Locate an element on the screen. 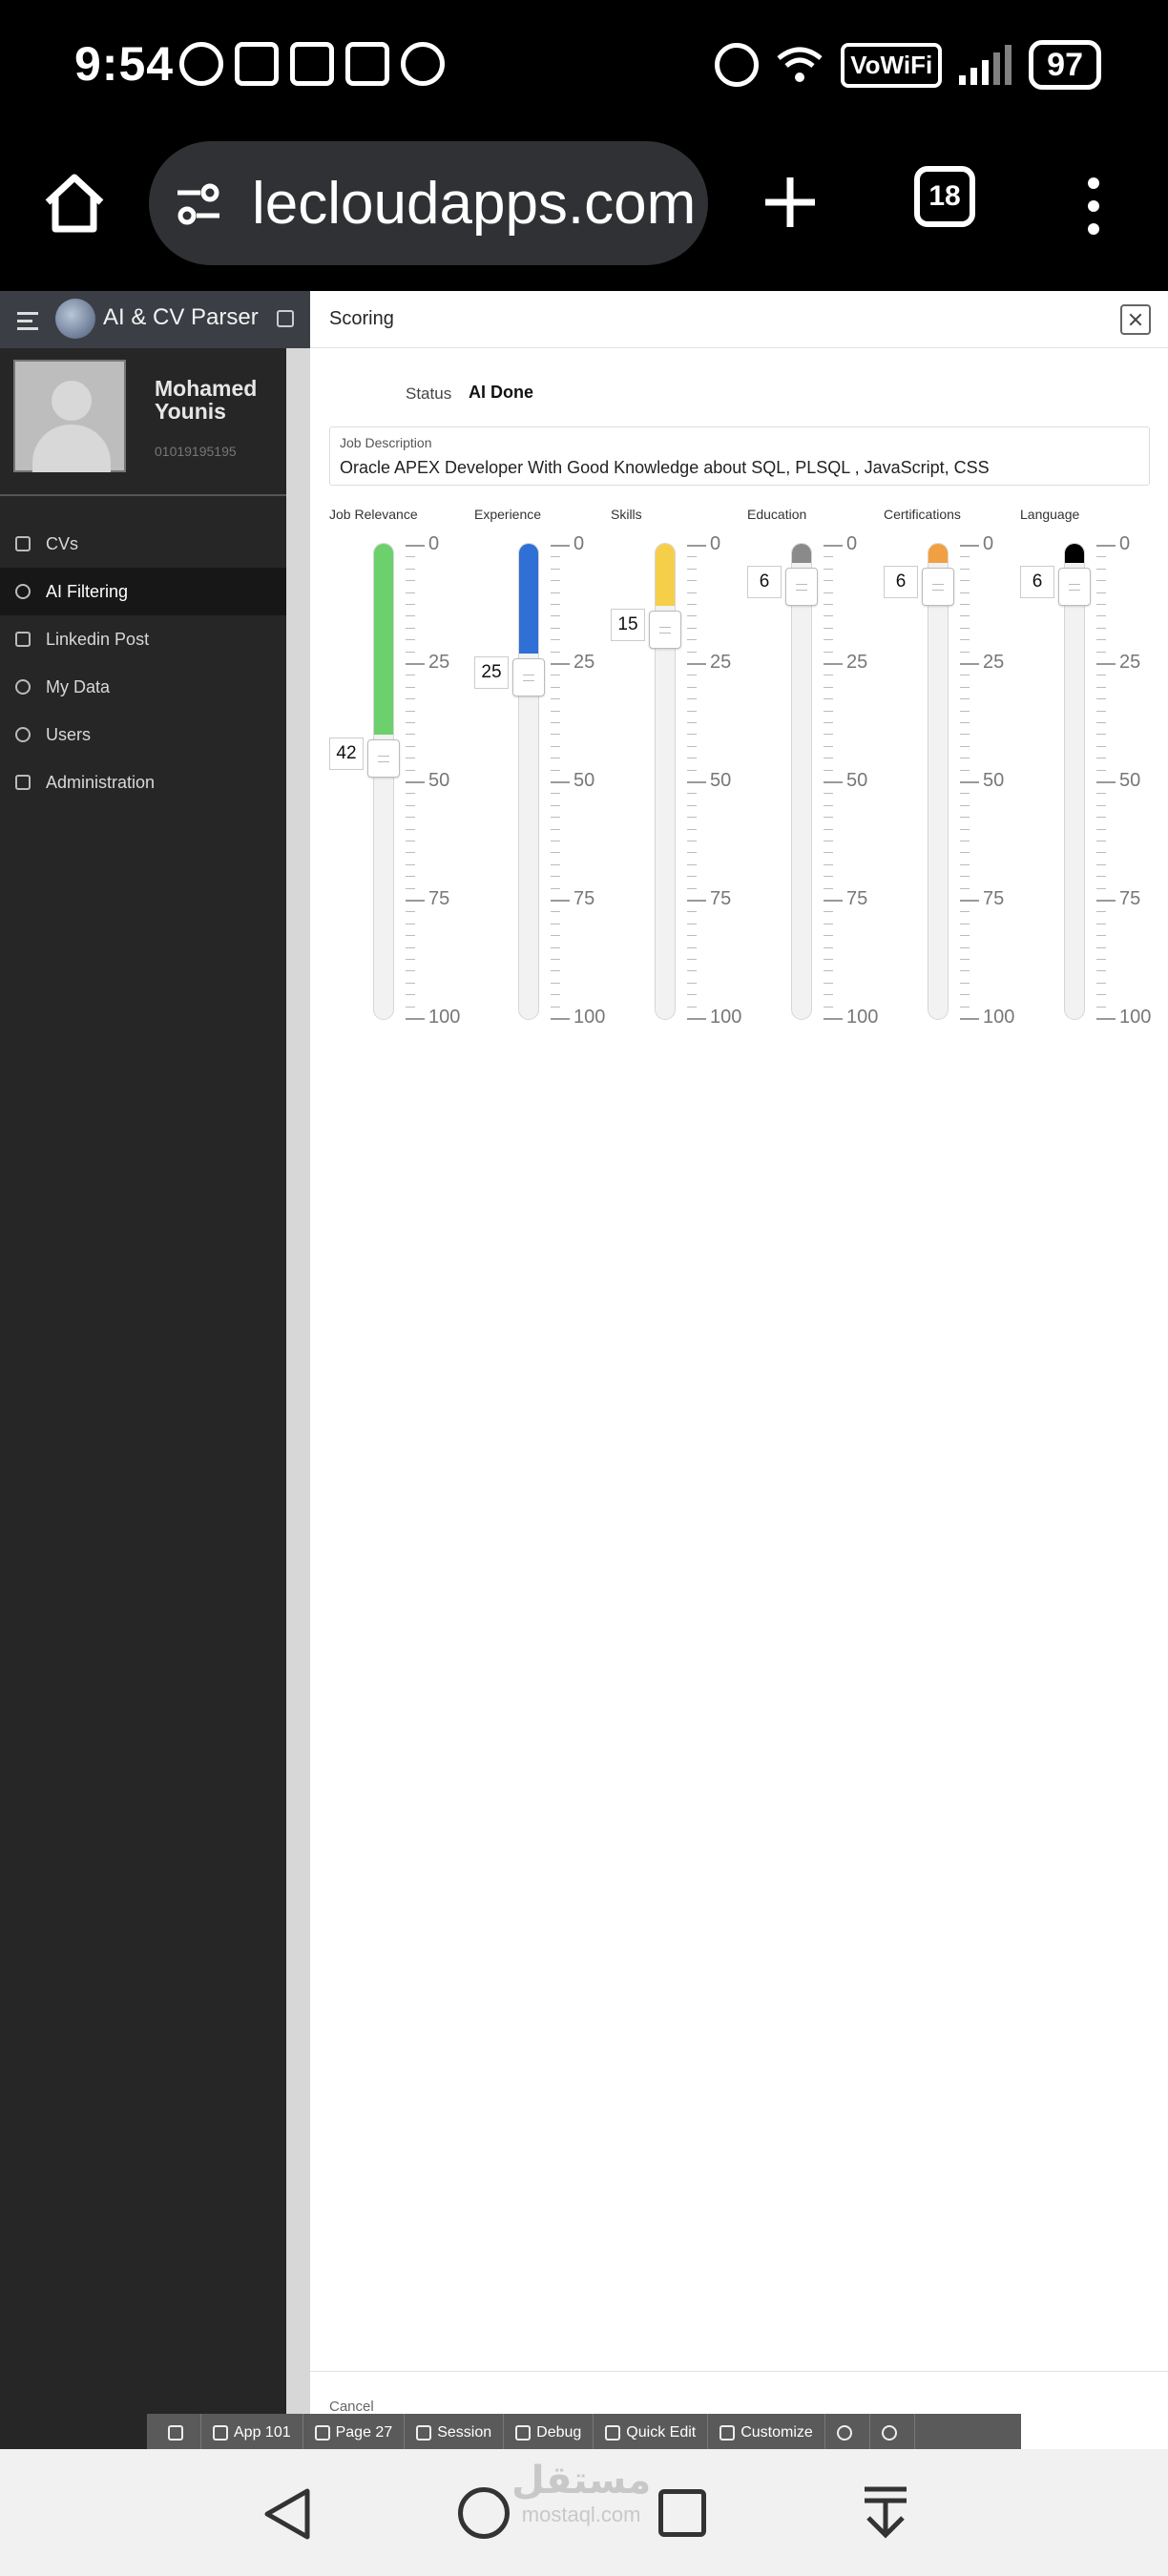  slider-fill is located at coordinates (383, 639).